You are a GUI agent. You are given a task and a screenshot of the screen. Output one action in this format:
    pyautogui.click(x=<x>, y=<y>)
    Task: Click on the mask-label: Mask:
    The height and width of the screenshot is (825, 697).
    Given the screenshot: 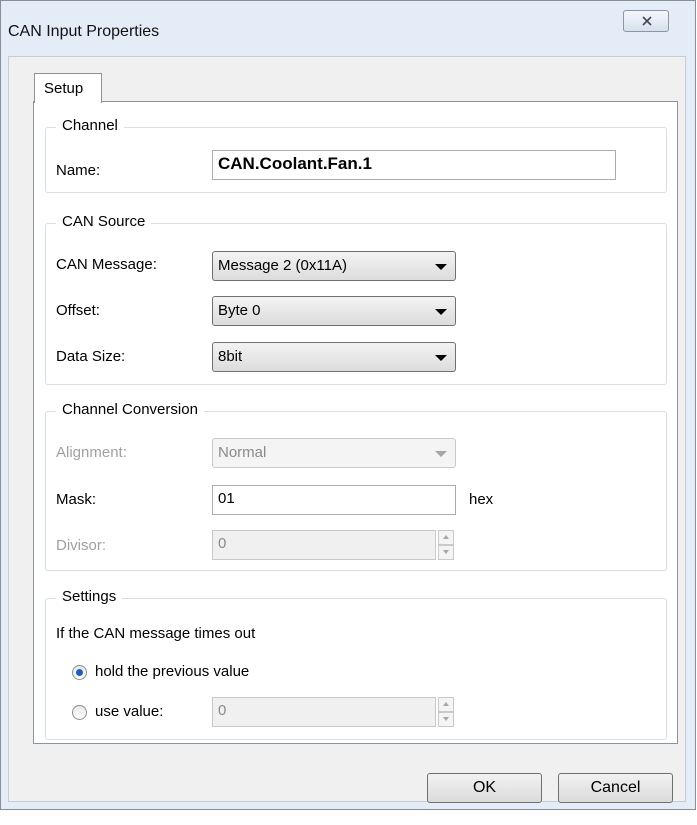 What is the action you would take?
    pyautogui.click(x=76, y=499)
    